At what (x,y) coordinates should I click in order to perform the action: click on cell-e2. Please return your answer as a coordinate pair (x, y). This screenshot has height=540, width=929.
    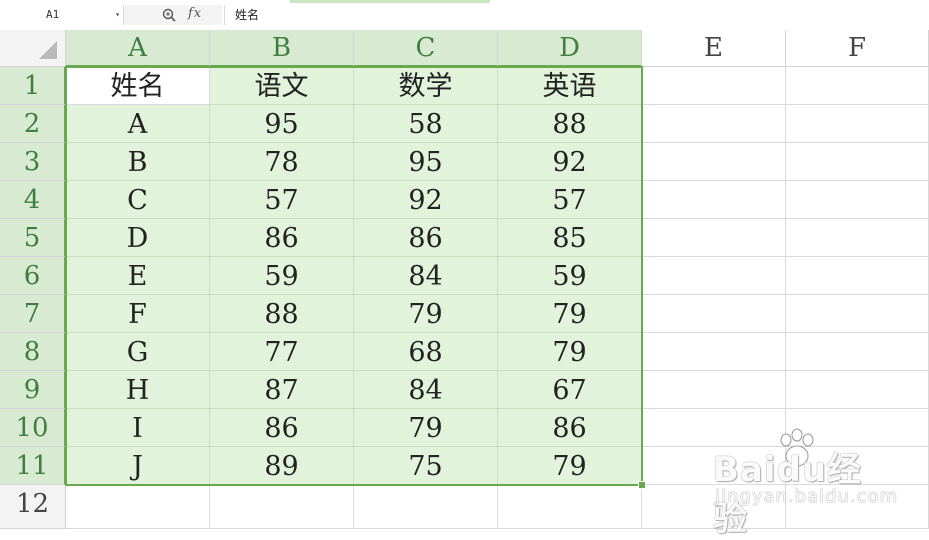
    Looking at the image, I should click on (714, 124).